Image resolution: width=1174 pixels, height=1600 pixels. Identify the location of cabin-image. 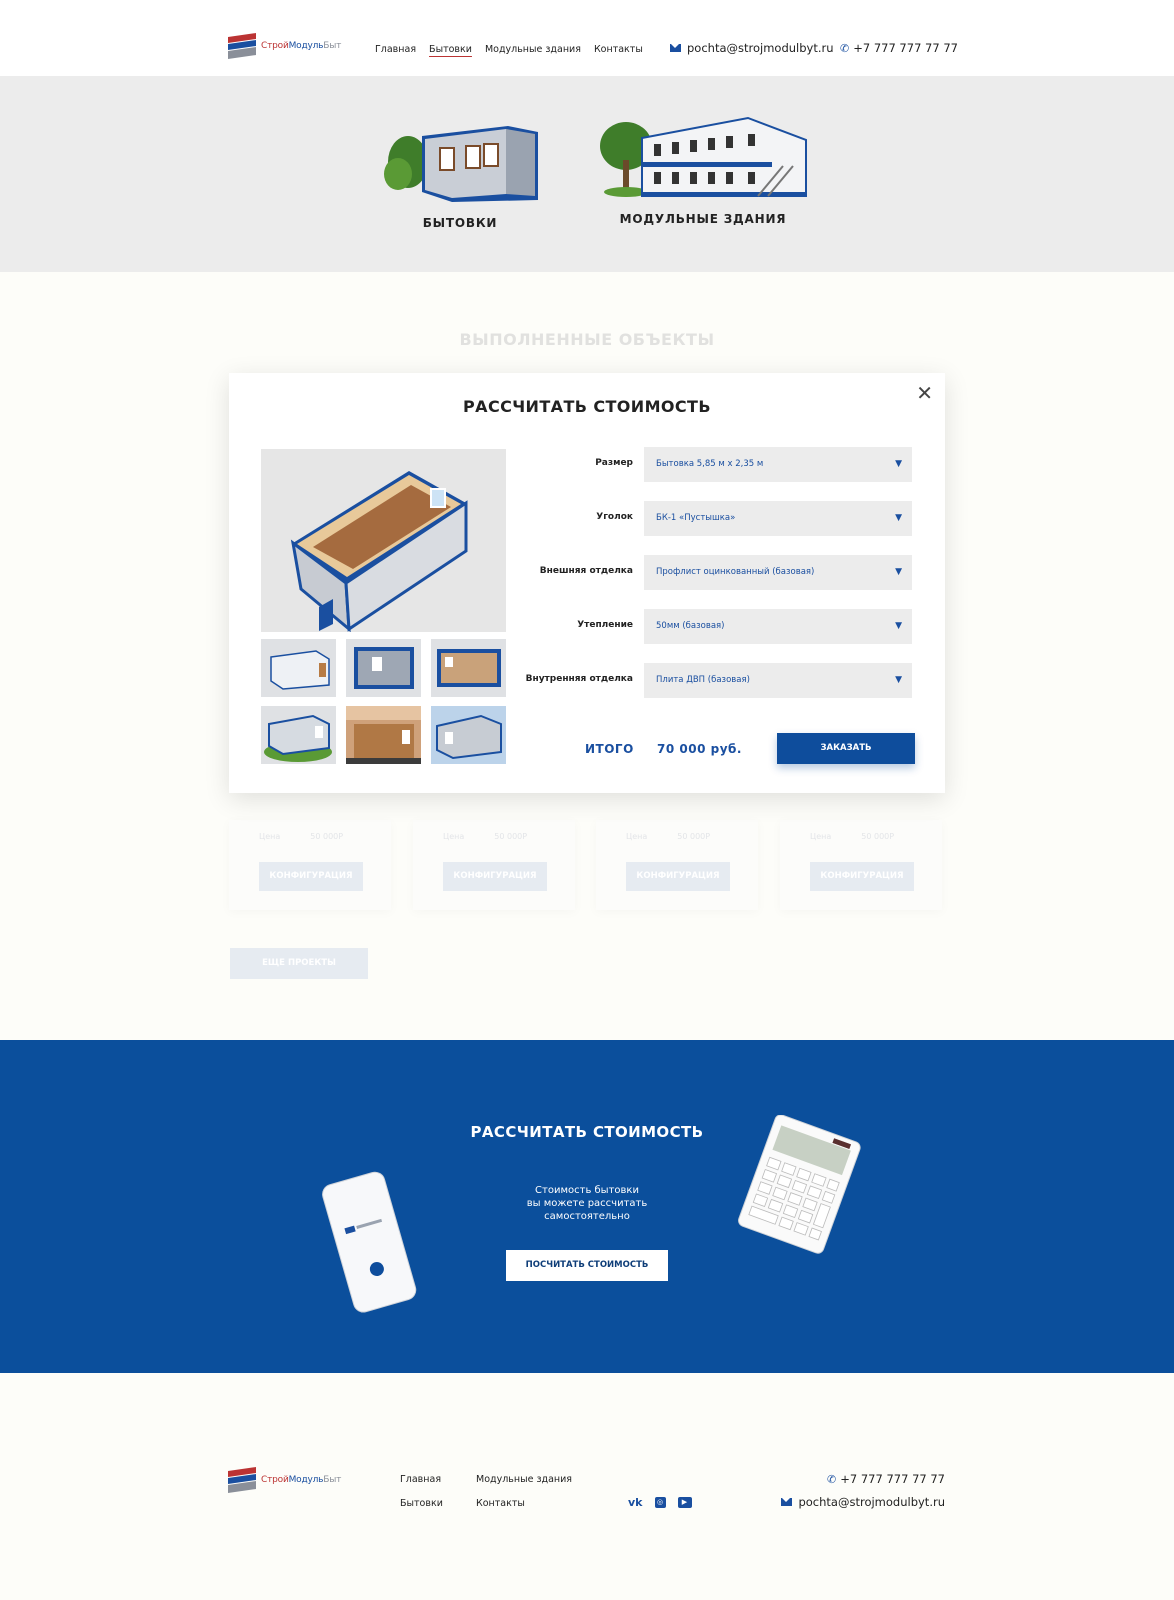
(461, 164).